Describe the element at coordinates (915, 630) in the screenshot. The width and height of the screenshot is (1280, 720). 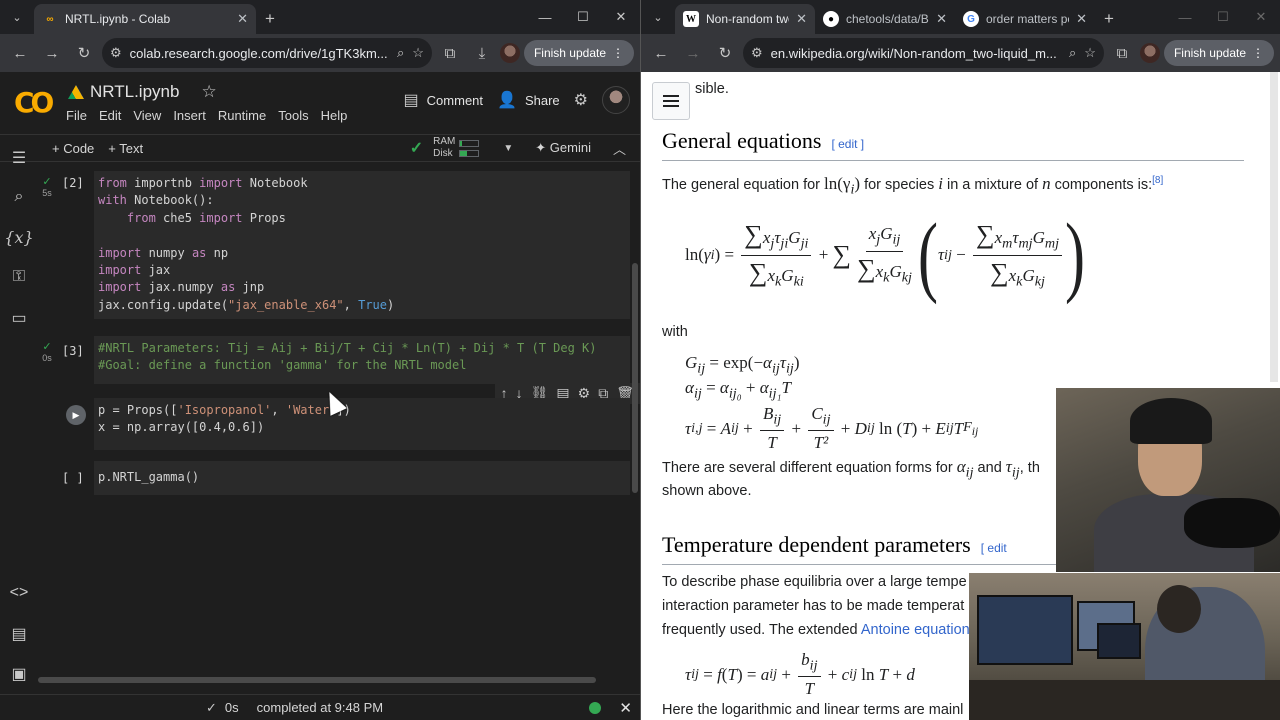
I see `antoine-equation-link: Antoine equation` at that location.